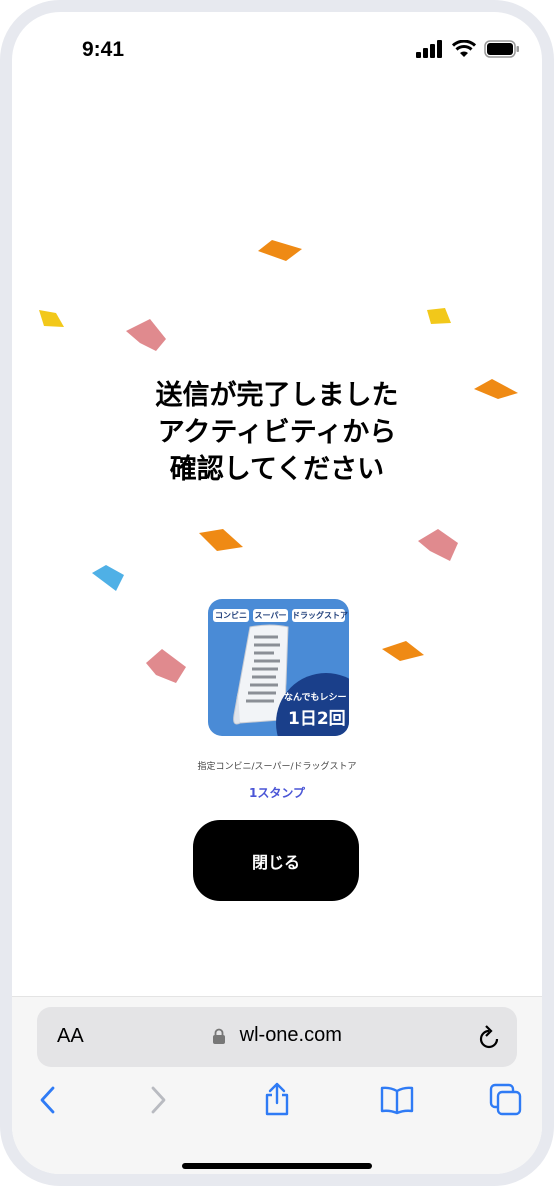  What do you see at coordinates (48, 1100) in the screenshot?
I see `back-icon` at bounding box center [48, 1100].